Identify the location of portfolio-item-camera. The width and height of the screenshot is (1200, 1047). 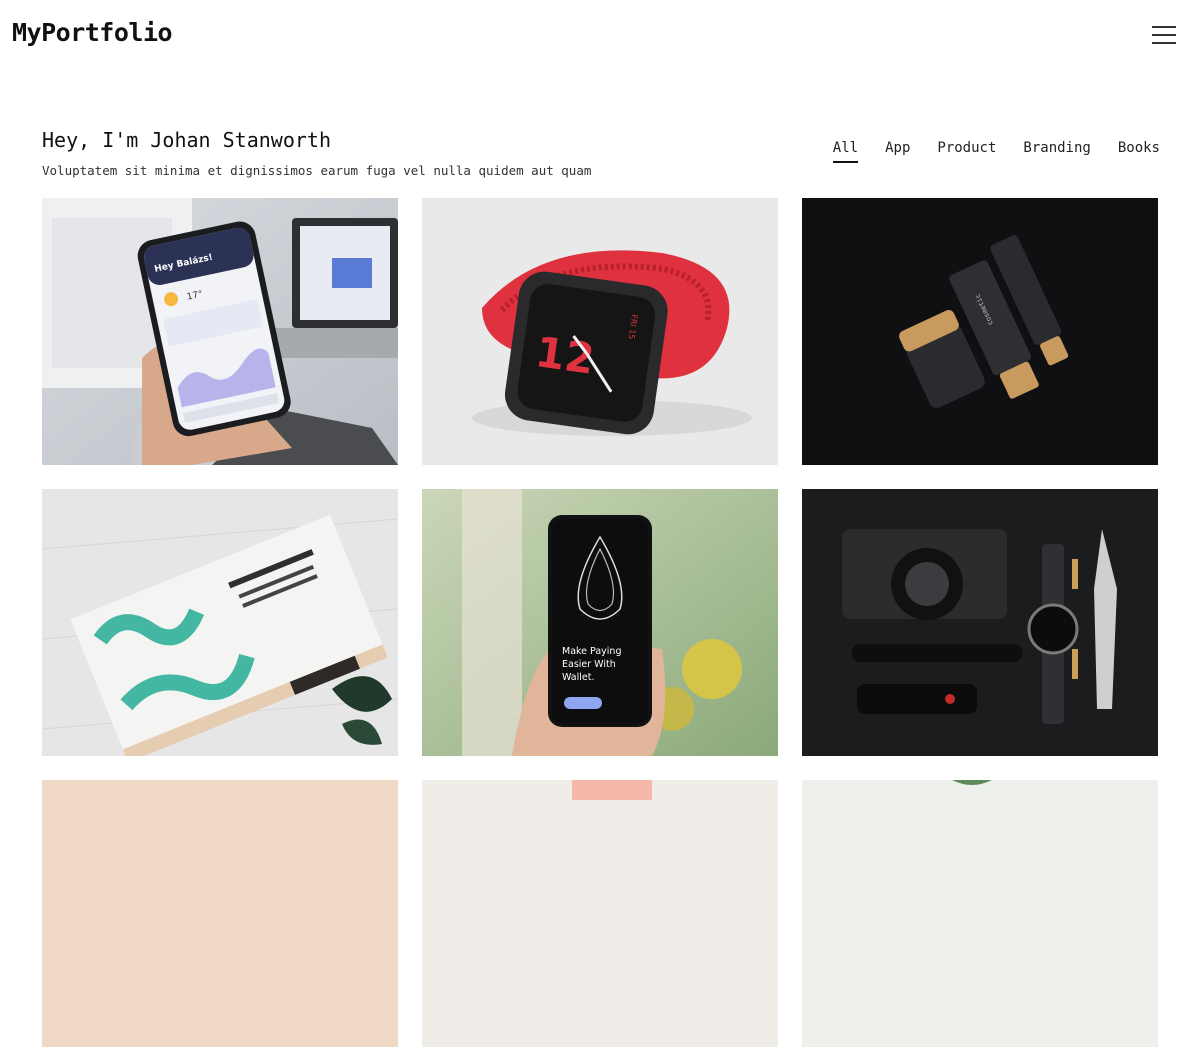
(980, 622).